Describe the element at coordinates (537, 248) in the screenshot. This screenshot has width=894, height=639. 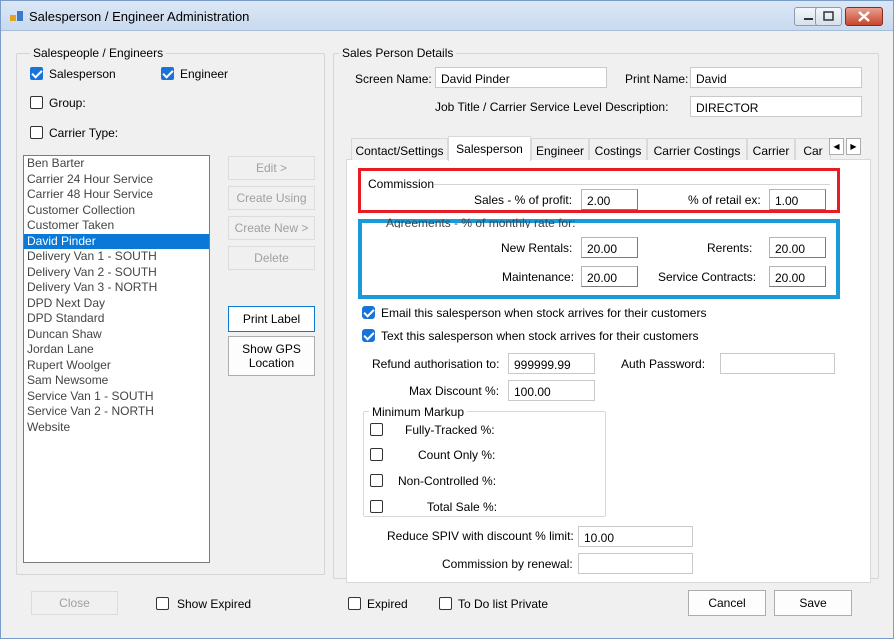
I see `new-rentals-label: New Rentals:` at that location.